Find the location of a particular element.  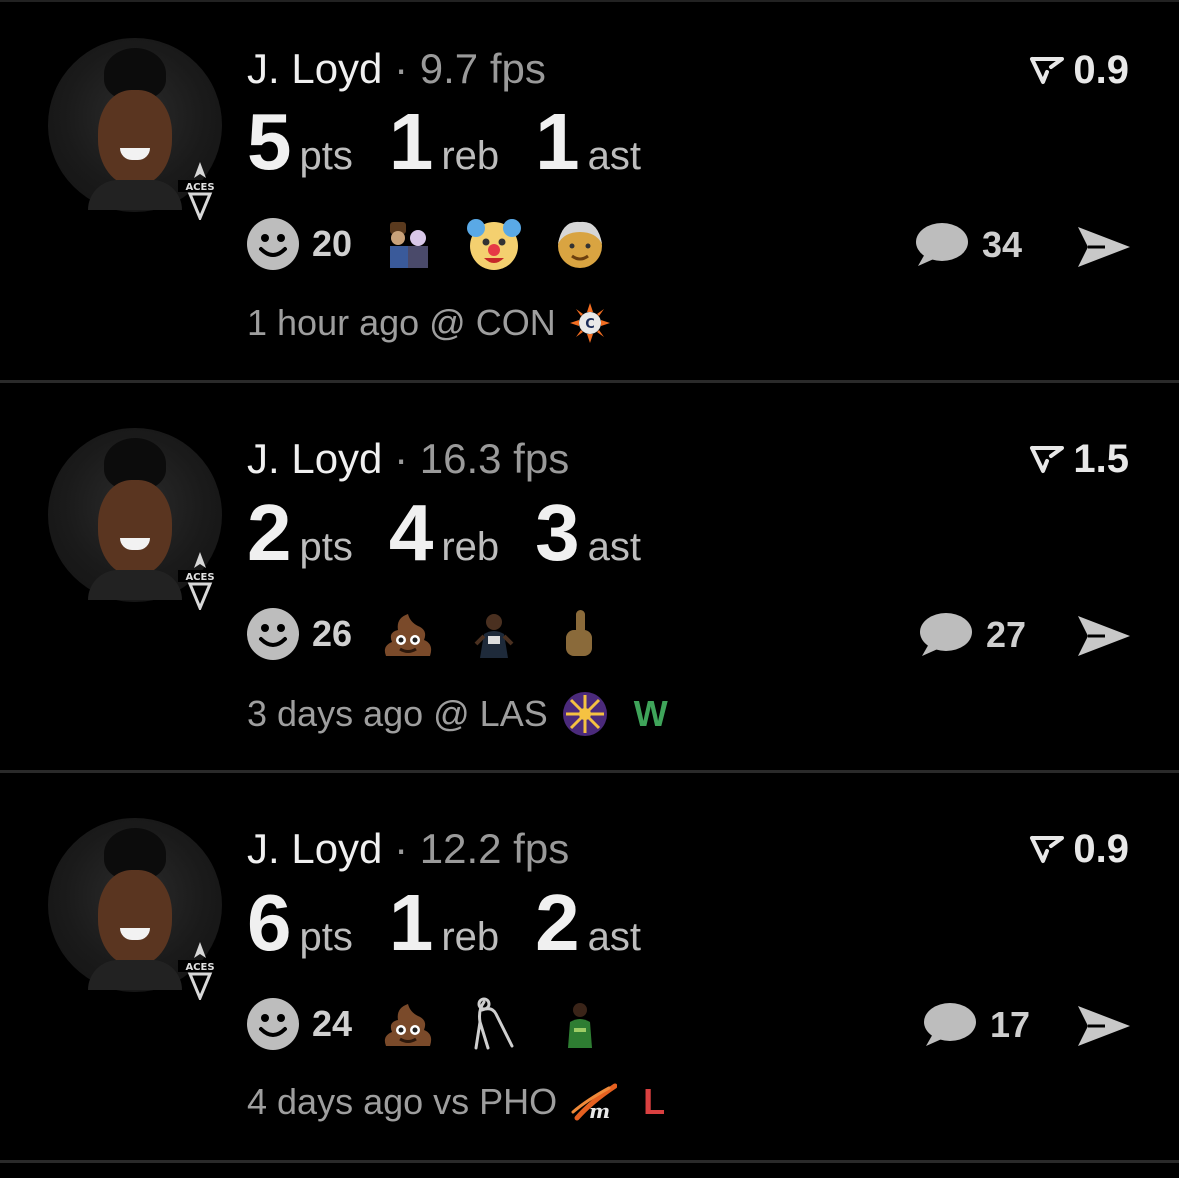

game-meta: 4 days ago vs PHO m L is located at coordinates (456, 1102).